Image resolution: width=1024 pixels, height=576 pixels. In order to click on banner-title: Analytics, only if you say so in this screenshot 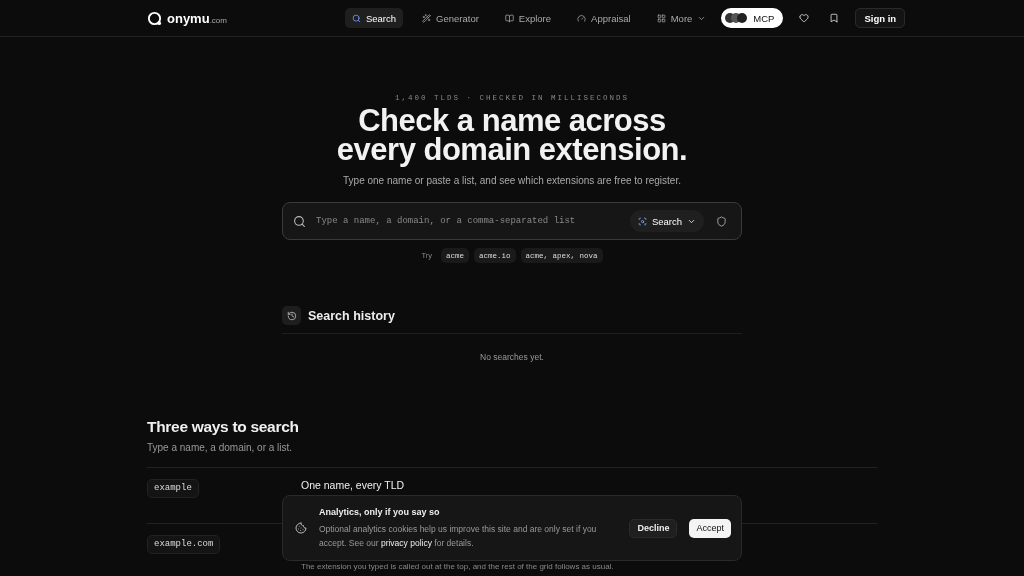, I will do `click(380, 511)`.